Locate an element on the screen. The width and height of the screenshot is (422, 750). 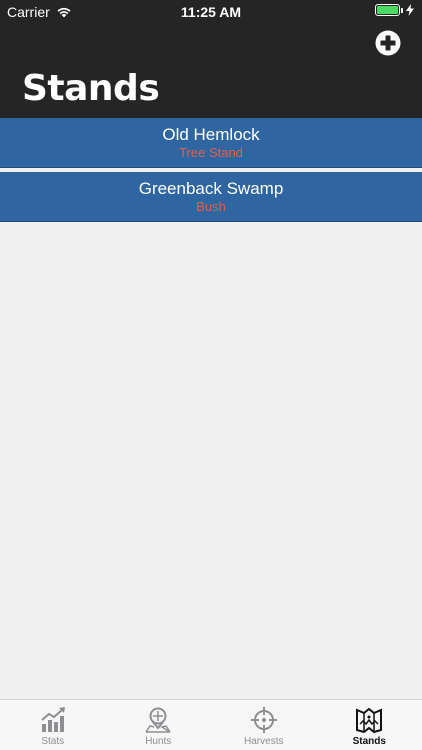
stand-name: Old Hemlock is located at coordinates (211, 134).